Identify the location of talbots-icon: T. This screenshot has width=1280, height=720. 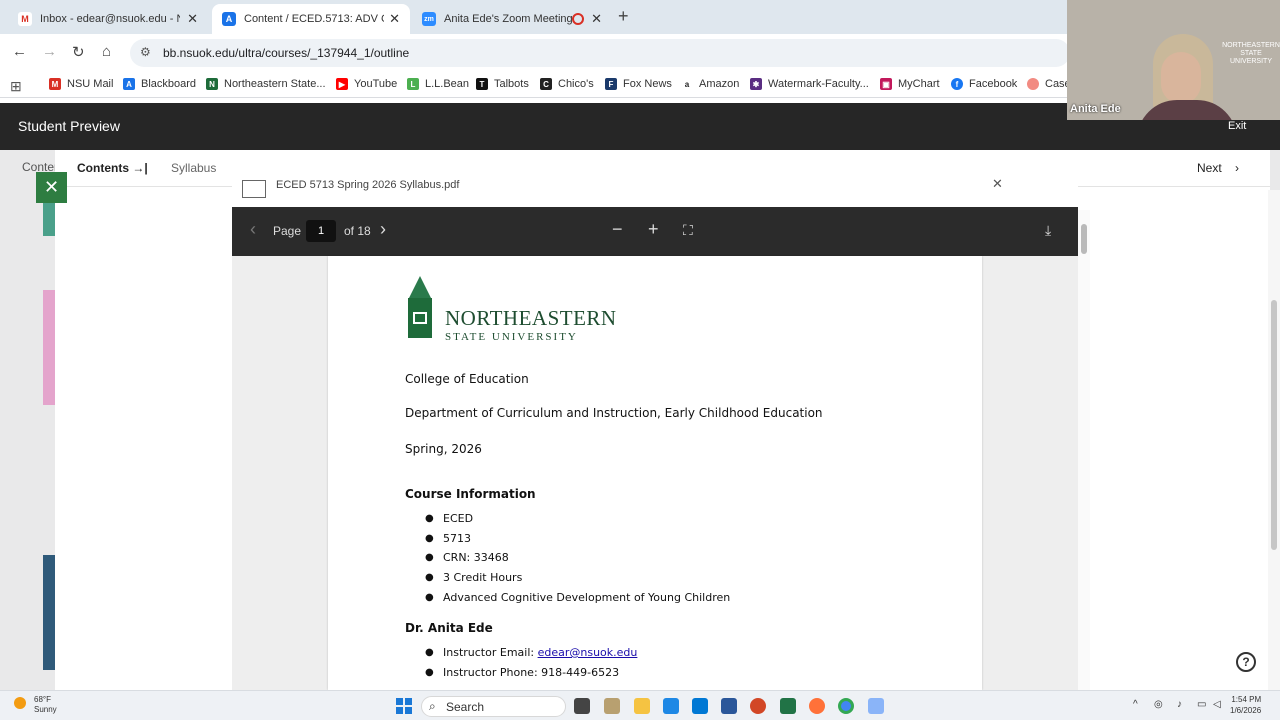
(482, 84).